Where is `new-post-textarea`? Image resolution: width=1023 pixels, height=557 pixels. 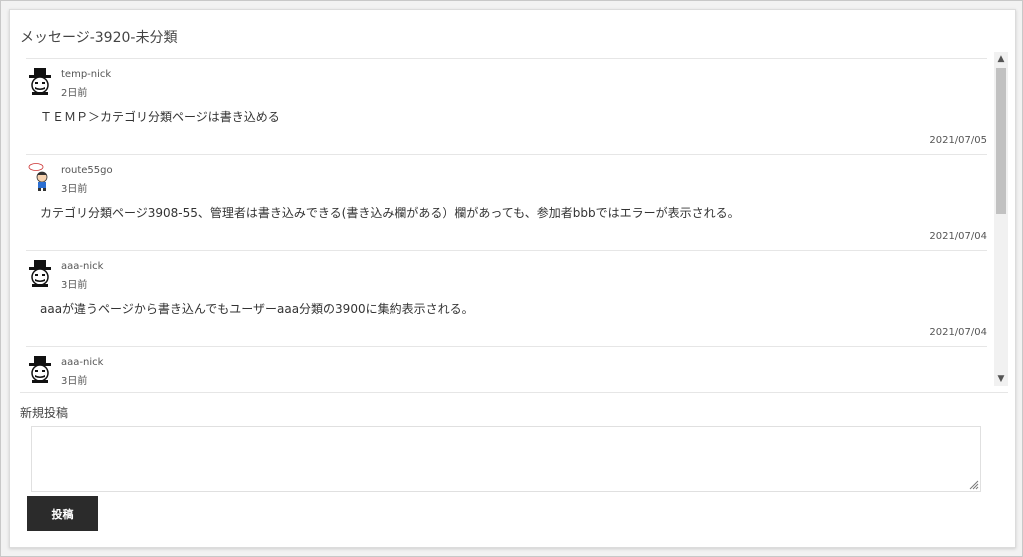
new-post-textarea is located at coordinates (506, 459).